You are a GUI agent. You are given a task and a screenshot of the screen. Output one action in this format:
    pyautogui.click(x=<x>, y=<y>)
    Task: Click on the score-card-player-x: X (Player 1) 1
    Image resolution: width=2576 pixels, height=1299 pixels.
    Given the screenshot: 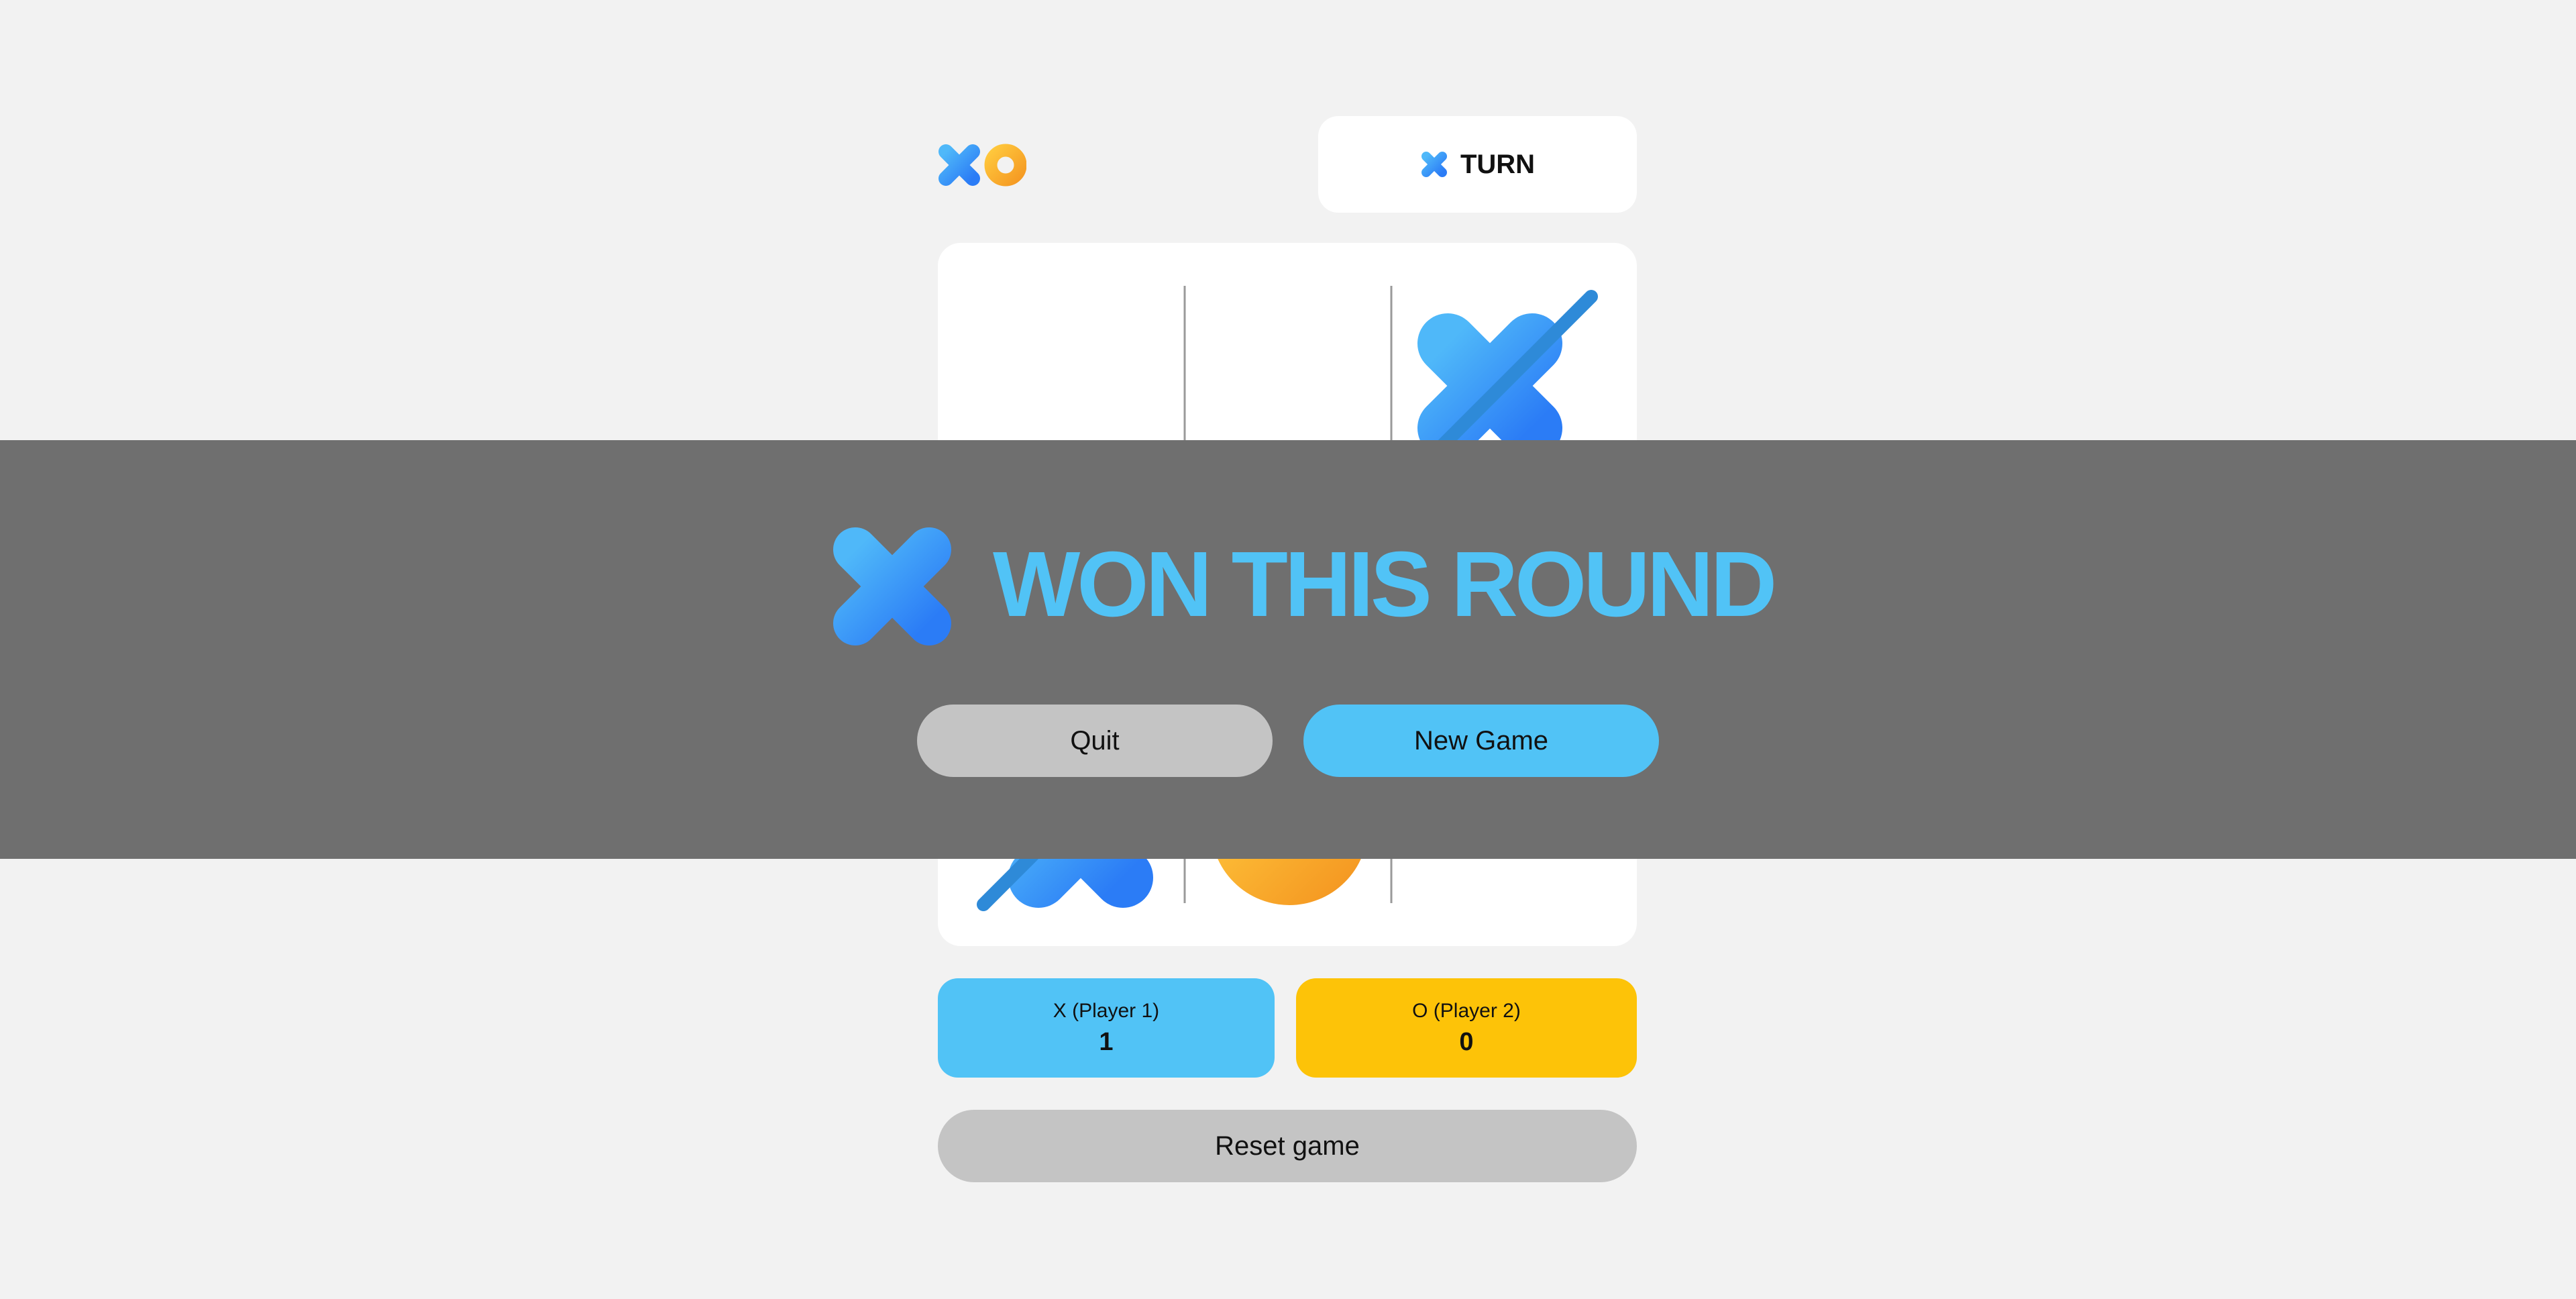 What is the action you would take?
    pyautogui.click(x=1106, y=1028)
    